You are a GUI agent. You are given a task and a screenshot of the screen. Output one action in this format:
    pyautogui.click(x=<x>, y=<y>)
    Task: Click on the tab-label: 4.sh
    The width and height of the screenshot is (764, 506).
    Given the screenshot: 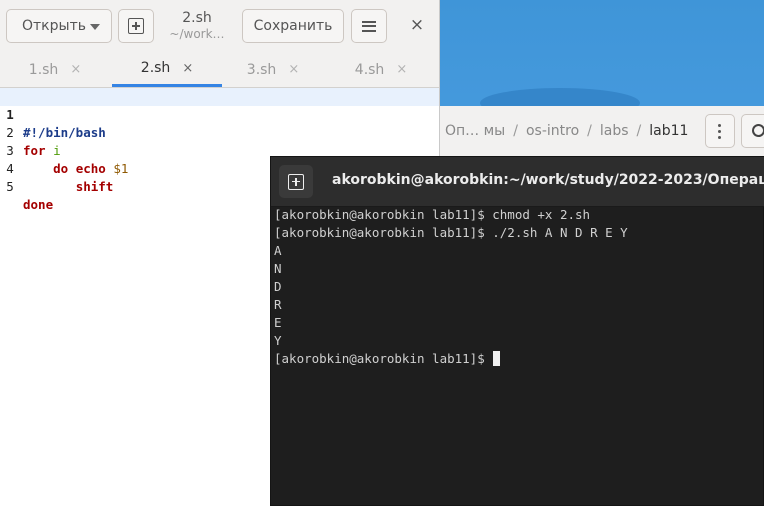 What is the action you would take?
    pyautogui.click(x=369, y=69)
    